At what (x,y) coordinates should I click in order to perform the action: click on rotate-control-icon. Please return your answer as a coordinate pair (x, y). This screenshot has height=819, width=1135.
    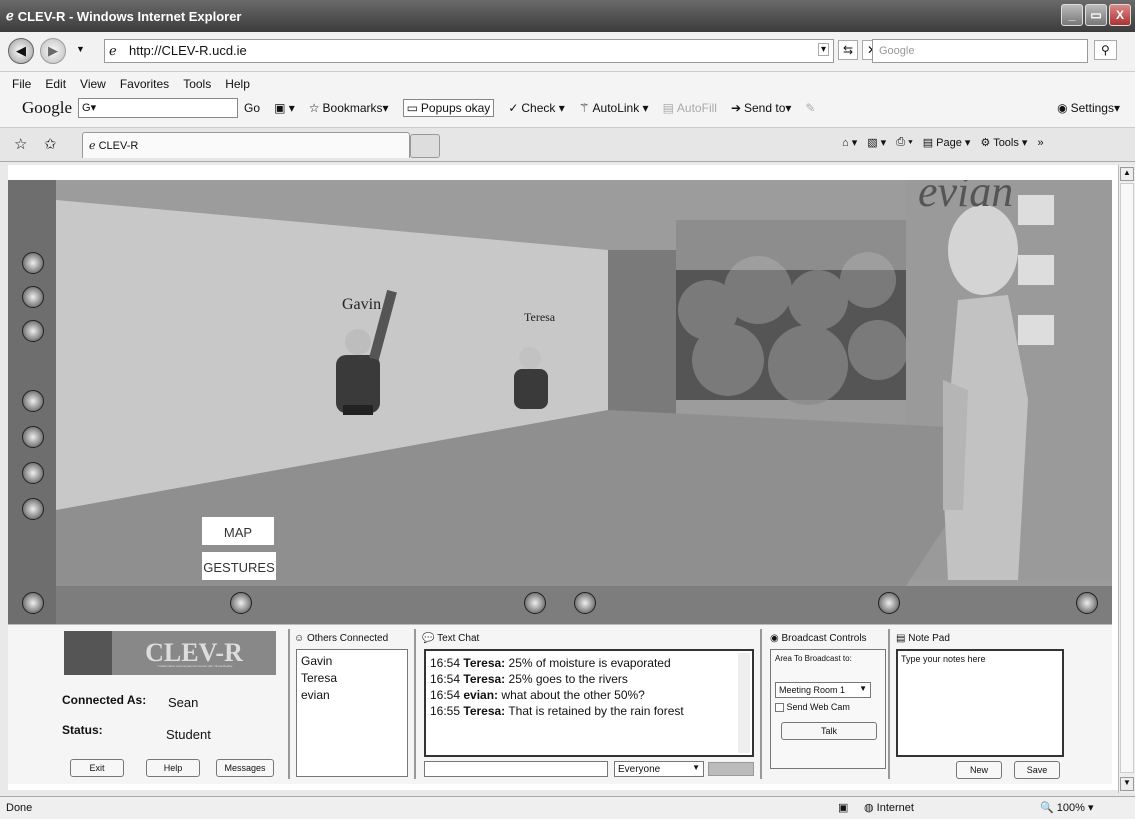
    Looking at the image, I should click on (33, 401).